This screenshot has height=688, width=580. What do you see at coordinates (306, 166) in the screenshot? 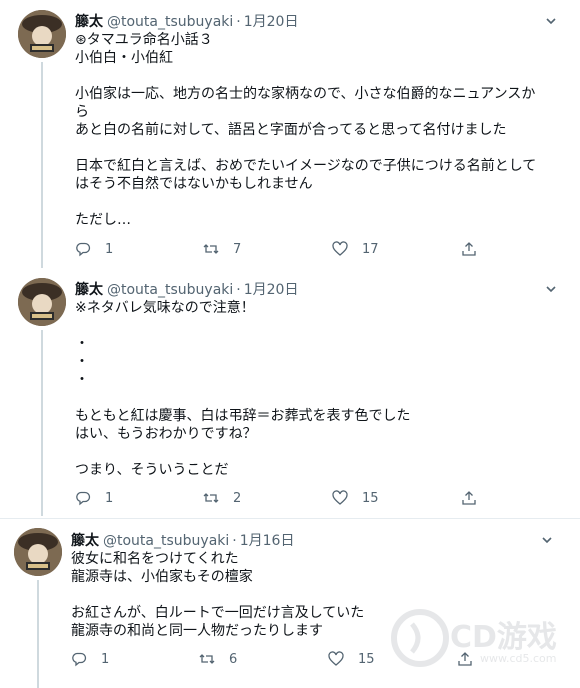
I see `text-line: 日本で紅白と言えば、おめでたいイメージなので子供につける名前として` at bounding box center [306, 166].